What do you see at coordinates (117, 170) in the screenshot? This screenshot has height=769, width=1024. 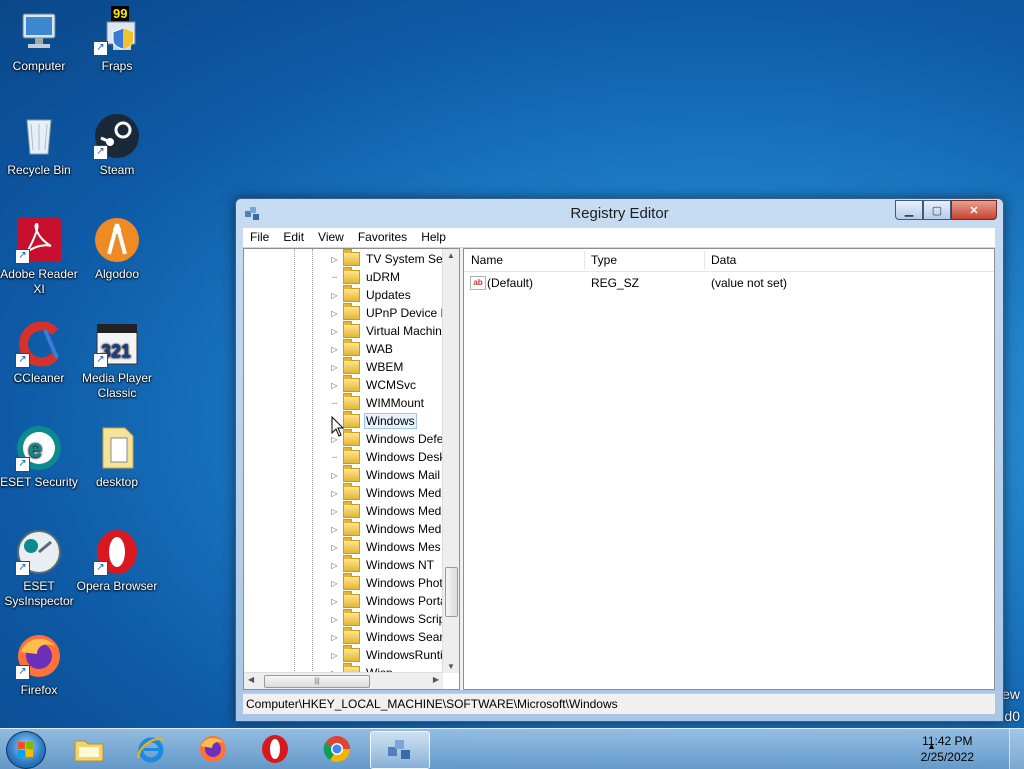 I see `desktop-icon-label: Steam` at bounding box center [117, 170].